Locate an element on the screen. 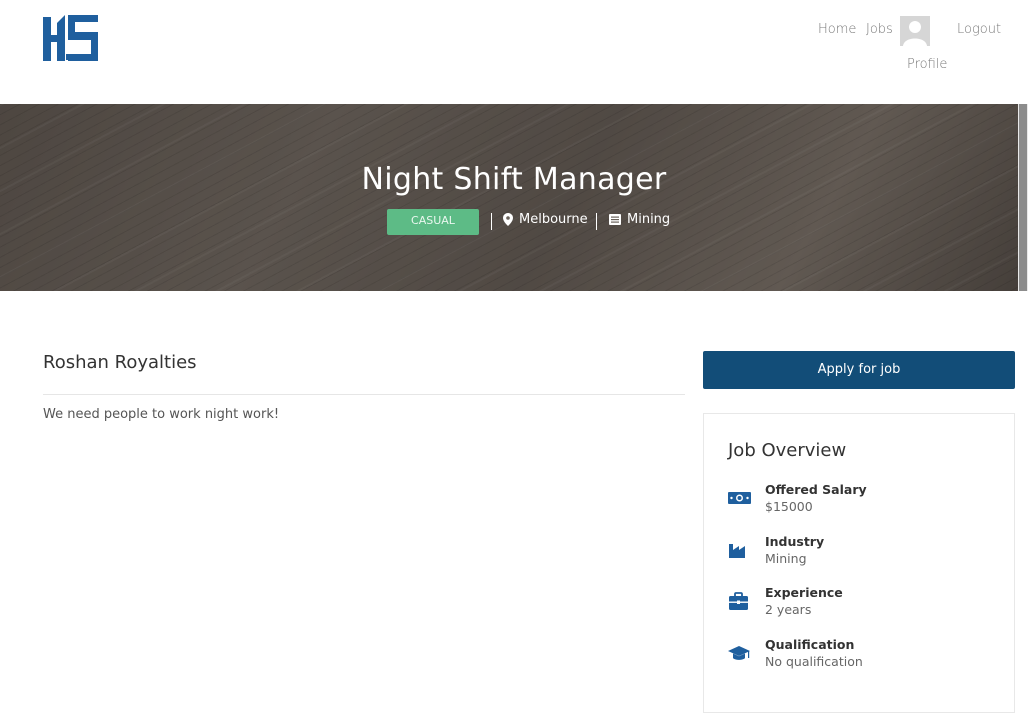 The width and height of the screenshot is (1028, 727). job-description: We need people to work night work! is located at coordinates (161, 414).